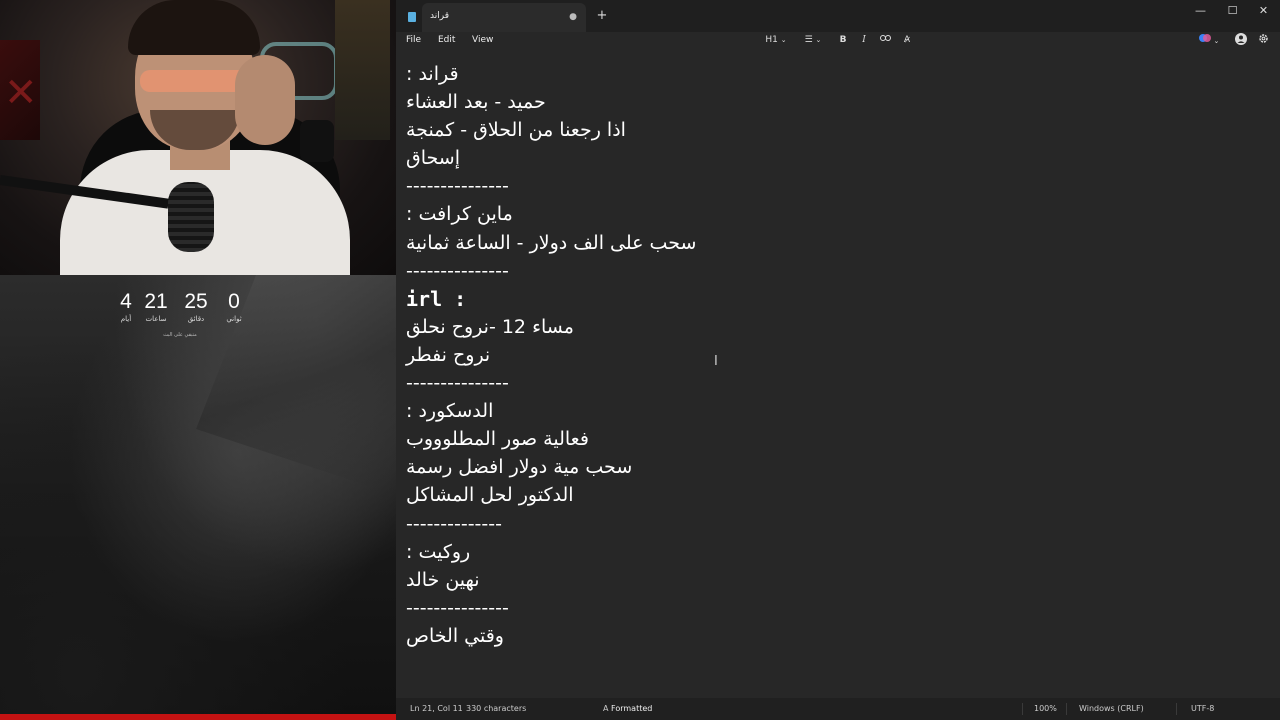 The height and width of the screenshot is (720, 1280). What do you see at coordinates (156, 319) in the screenshot?
I see `countdown-hours-label: ساعات` at bounding box center [156, 319].